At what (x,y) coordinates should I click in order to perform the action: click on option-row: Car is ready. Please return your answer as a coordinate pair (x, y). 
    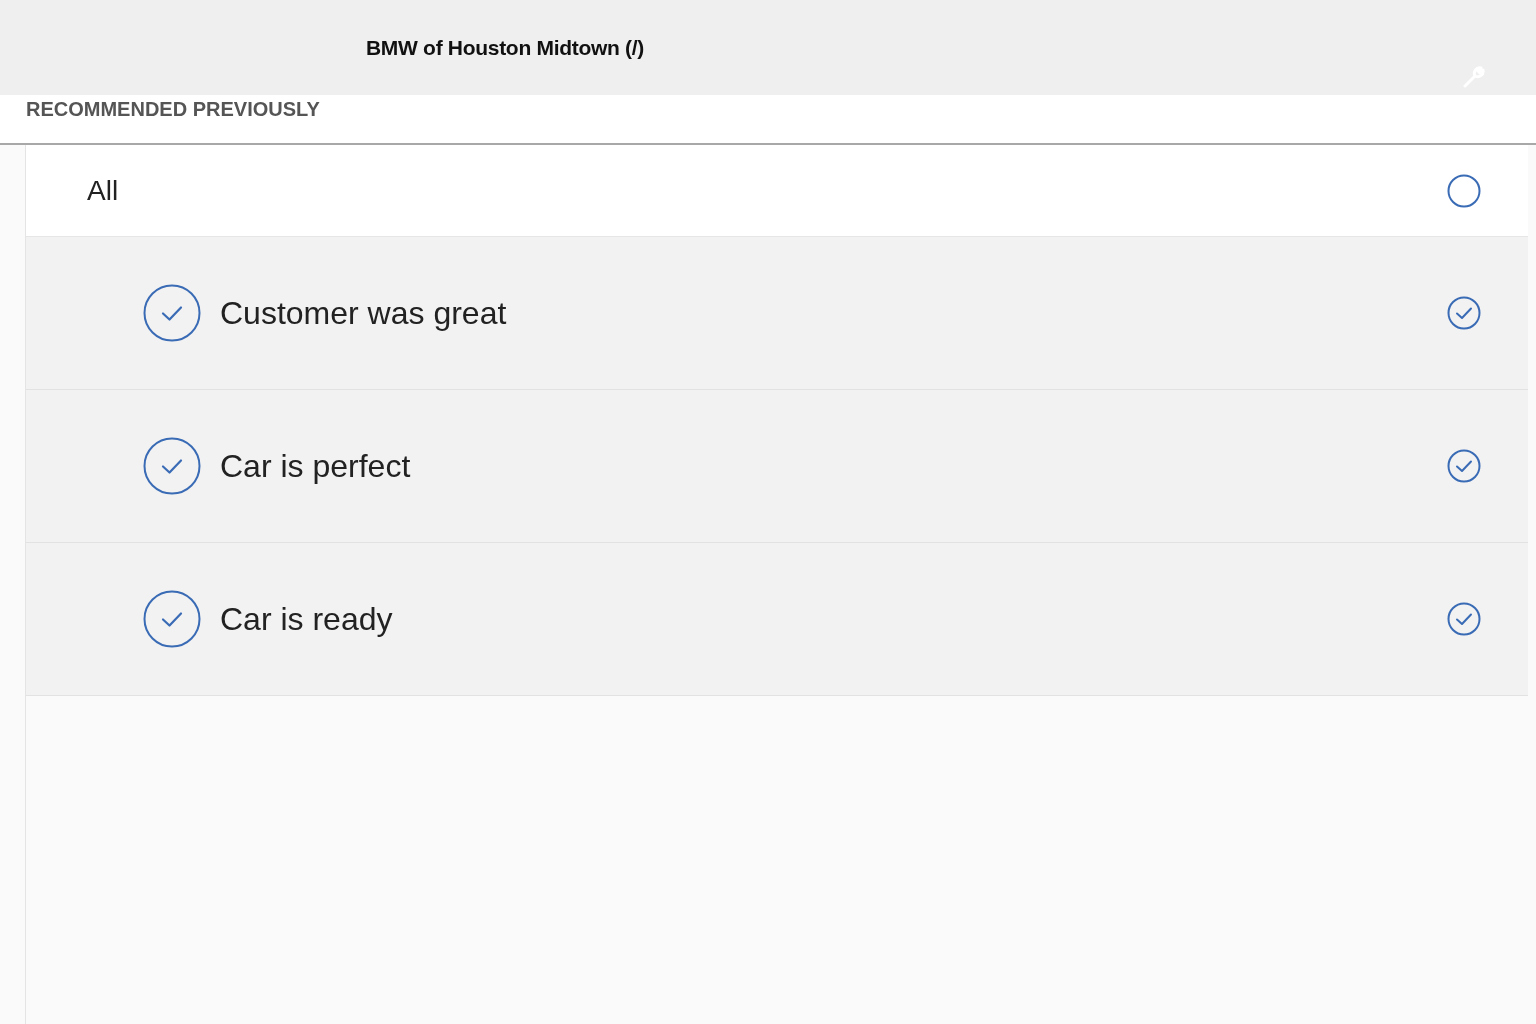
    Looking at the image, I should click on (777, 619).